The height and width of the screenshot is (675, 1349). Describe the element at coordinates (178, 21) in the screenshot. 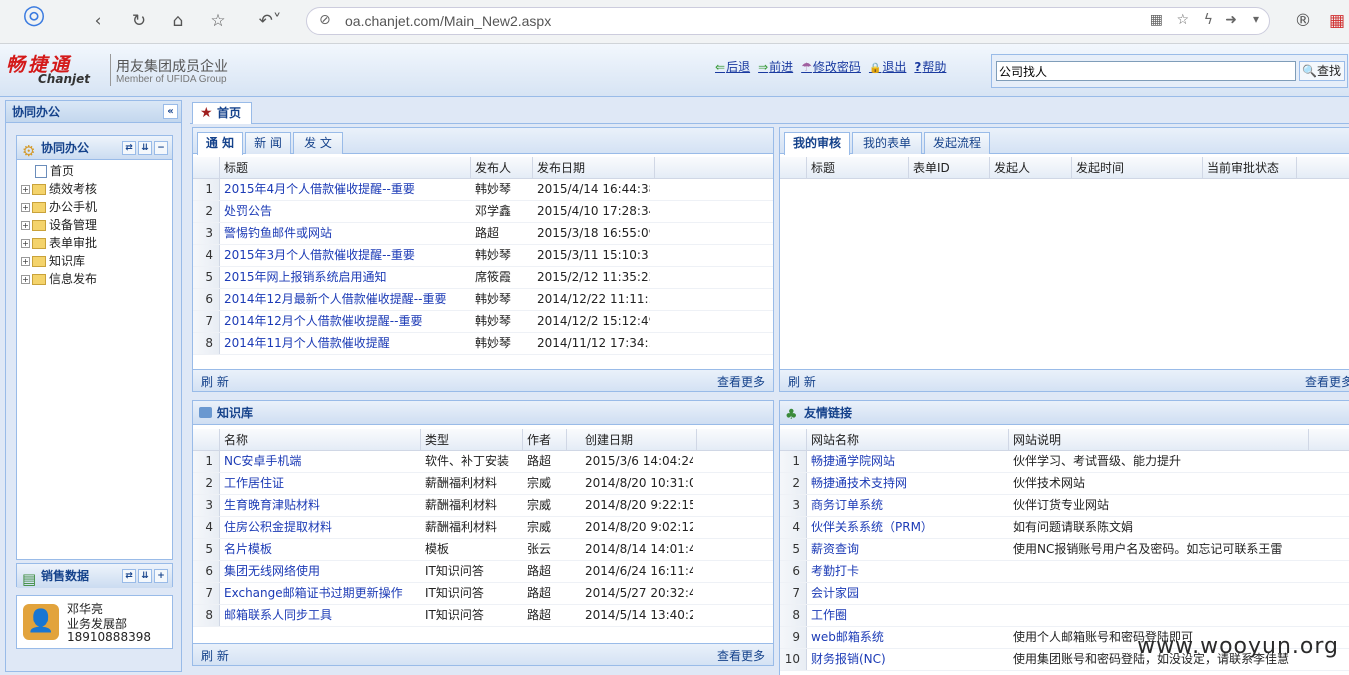

I see `home-icon: ⌂` at that location.